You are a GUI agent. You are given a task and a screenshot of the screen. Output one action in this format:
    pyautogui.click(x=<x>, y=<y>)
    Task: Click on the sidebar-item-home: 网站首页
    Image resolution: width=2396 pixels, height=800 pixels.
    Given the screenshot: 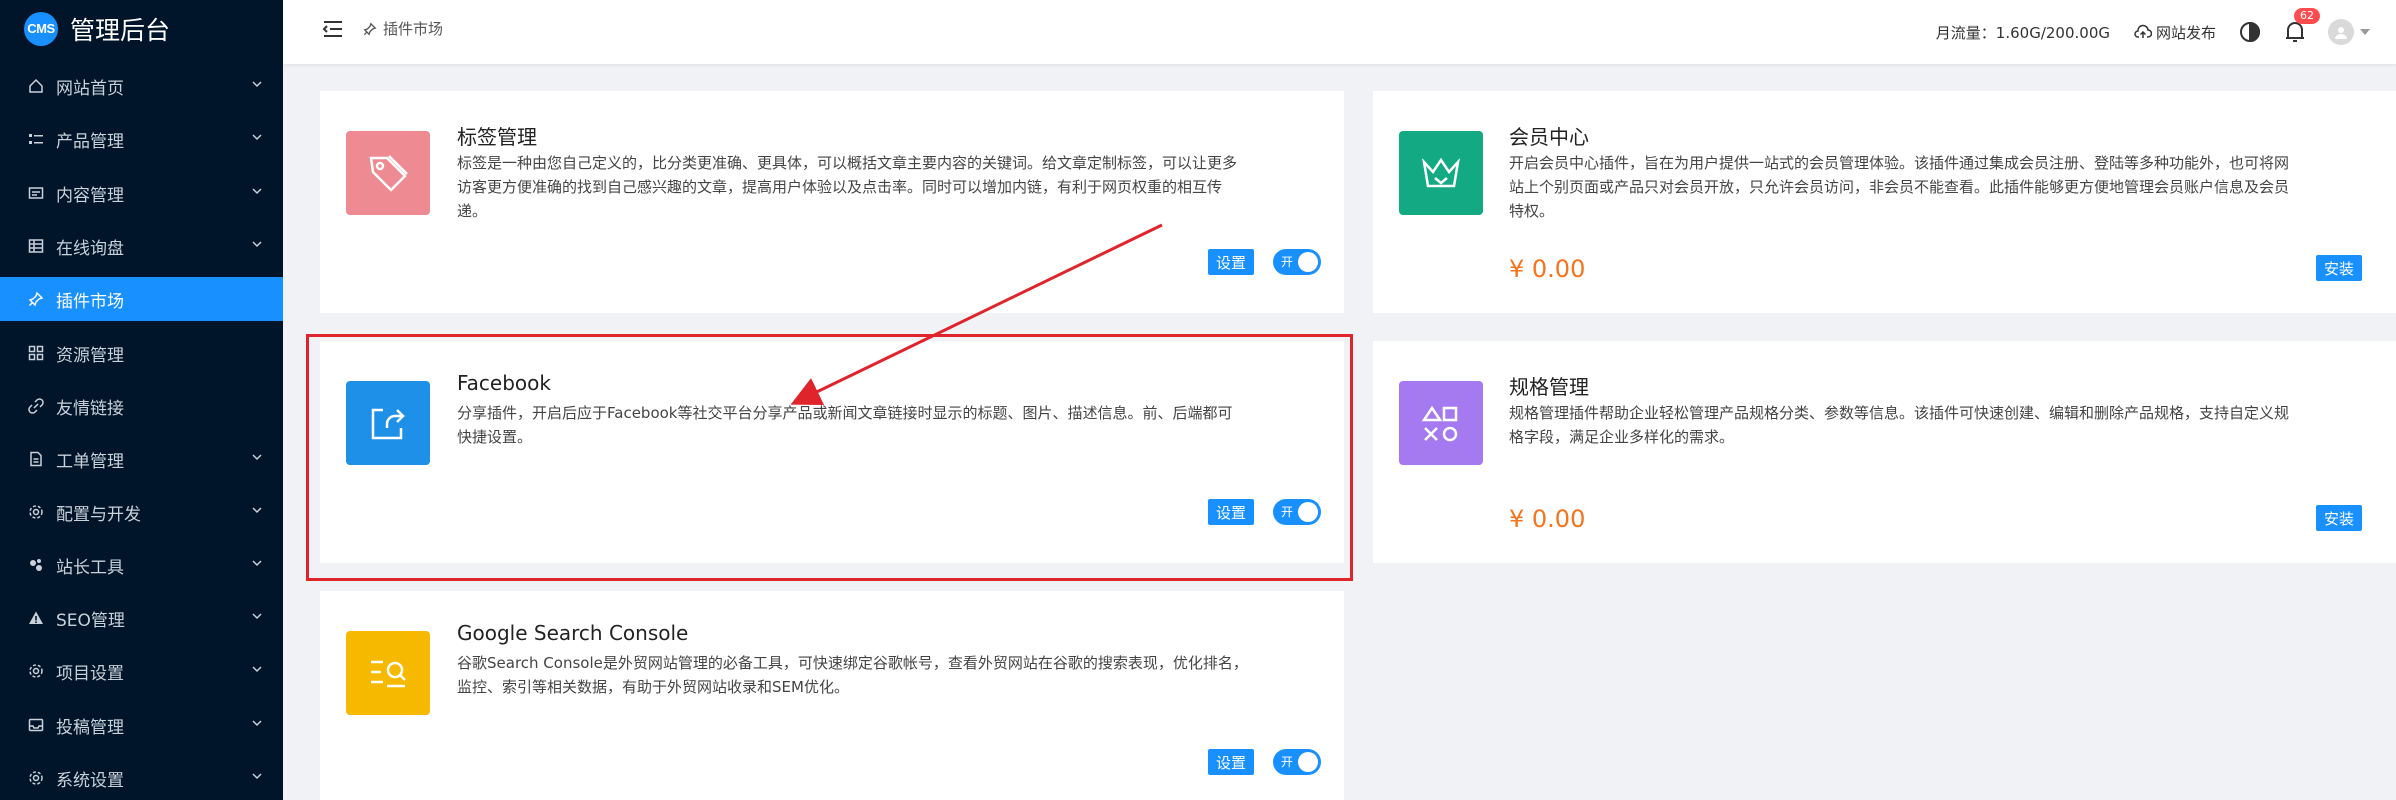 What is the action you would take?
    pyautogui.click(x=141, y=86)
    